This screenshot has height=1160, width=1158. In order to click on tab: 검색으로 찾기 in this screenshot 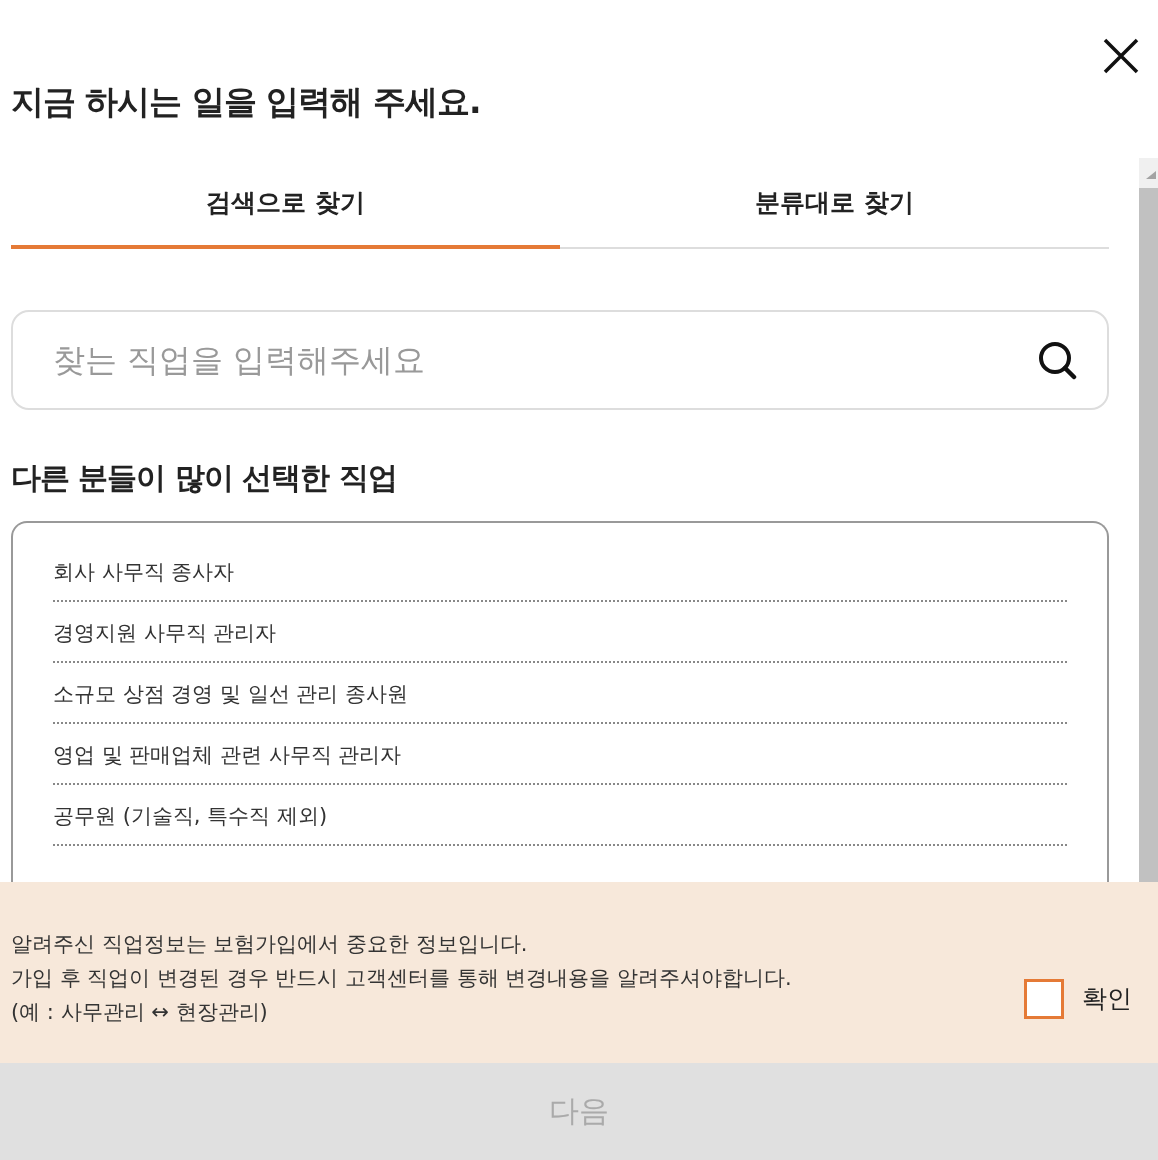, I will do `click(285, 203)`.